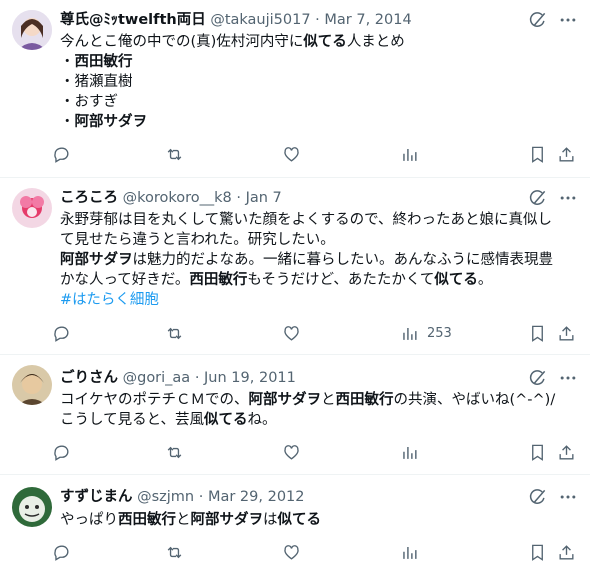  Describe the element at coordinates (197, 240) in the screenshot. I see `text-segment: て見せたら違うと言われた。研究したい。` at that location.